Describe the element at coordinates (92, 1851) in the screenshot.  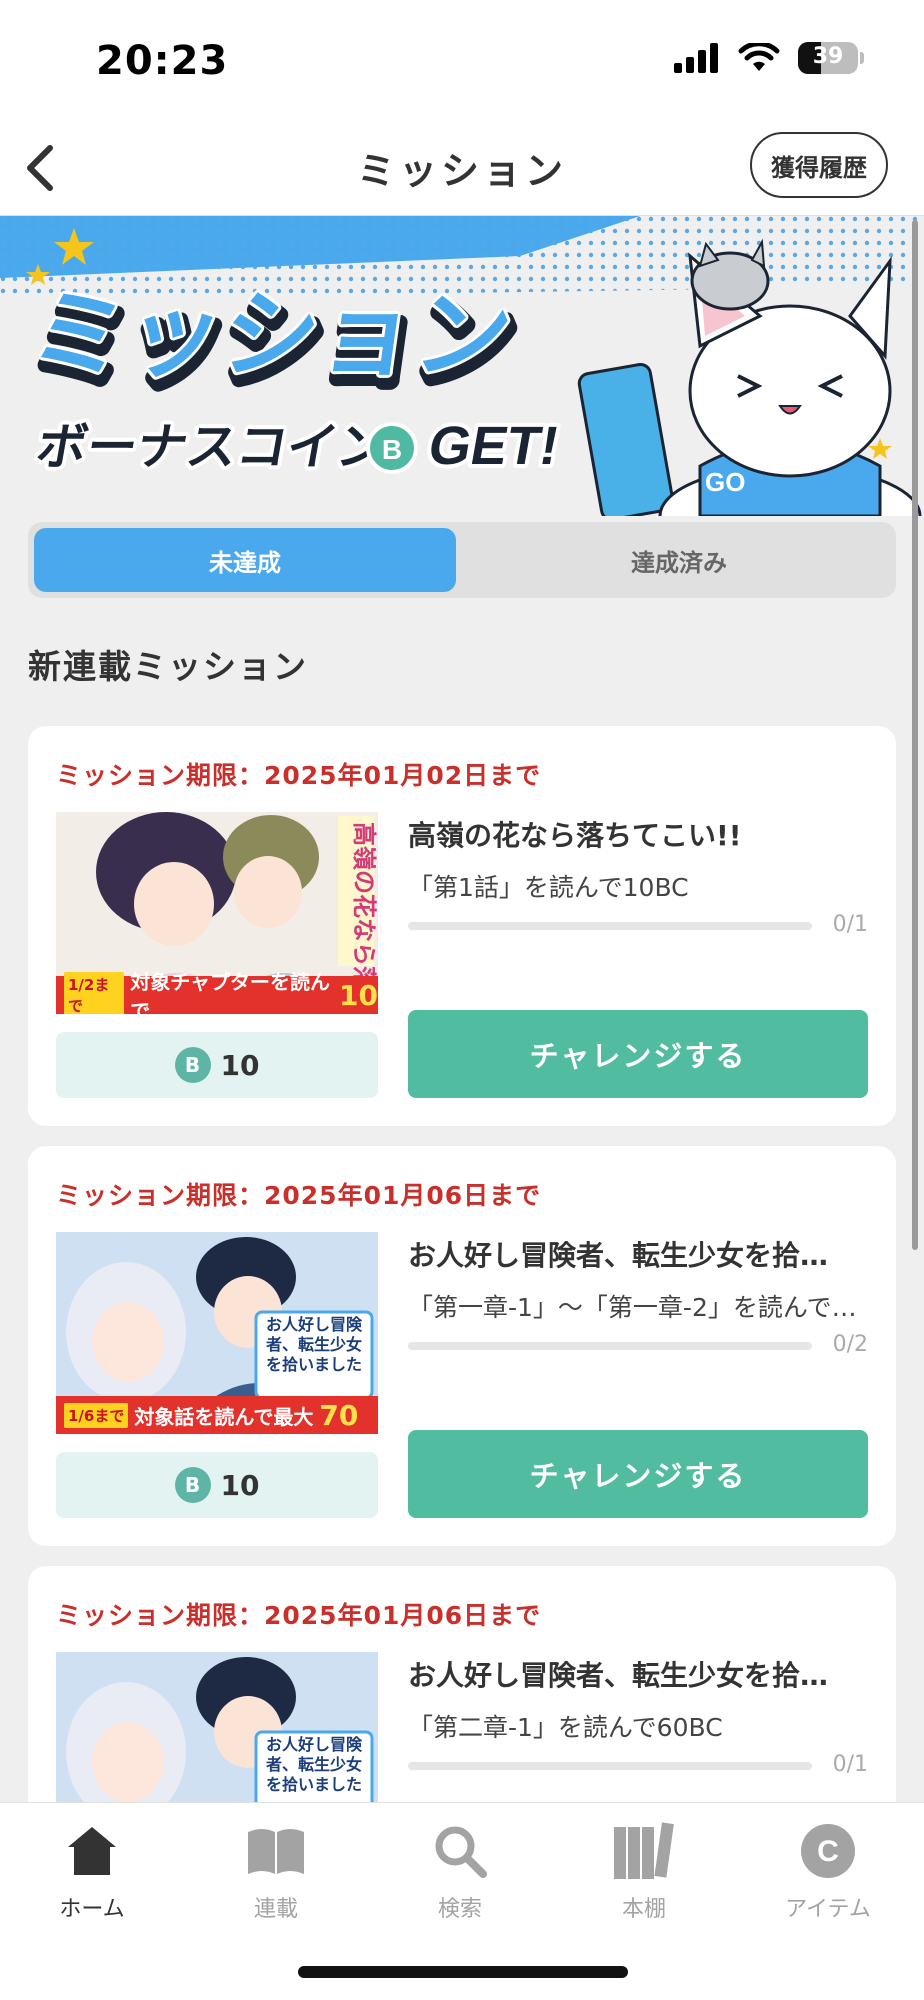
I see `home-icon` at that location.